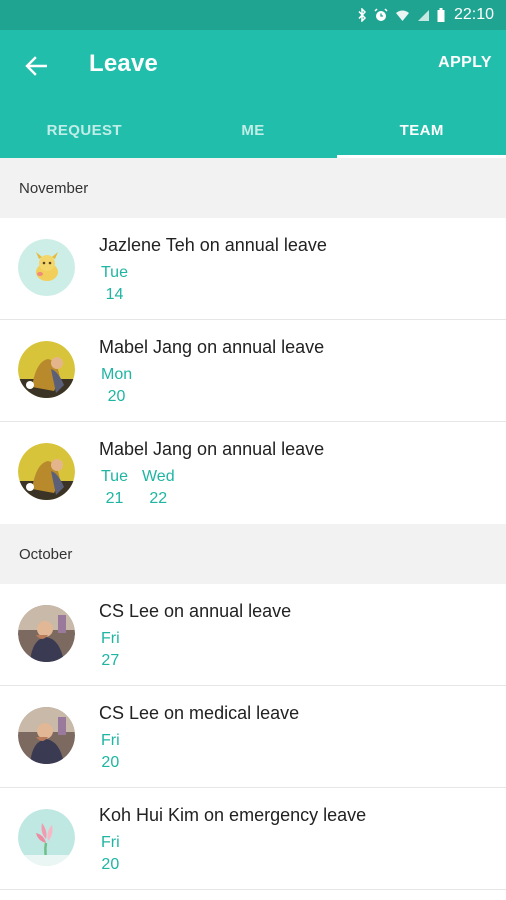 The image size is (506, 900). What do you see at coordinates (253, 188) in the screenshot?
I see `section-header-november: November` at bounding box center [253, 188].